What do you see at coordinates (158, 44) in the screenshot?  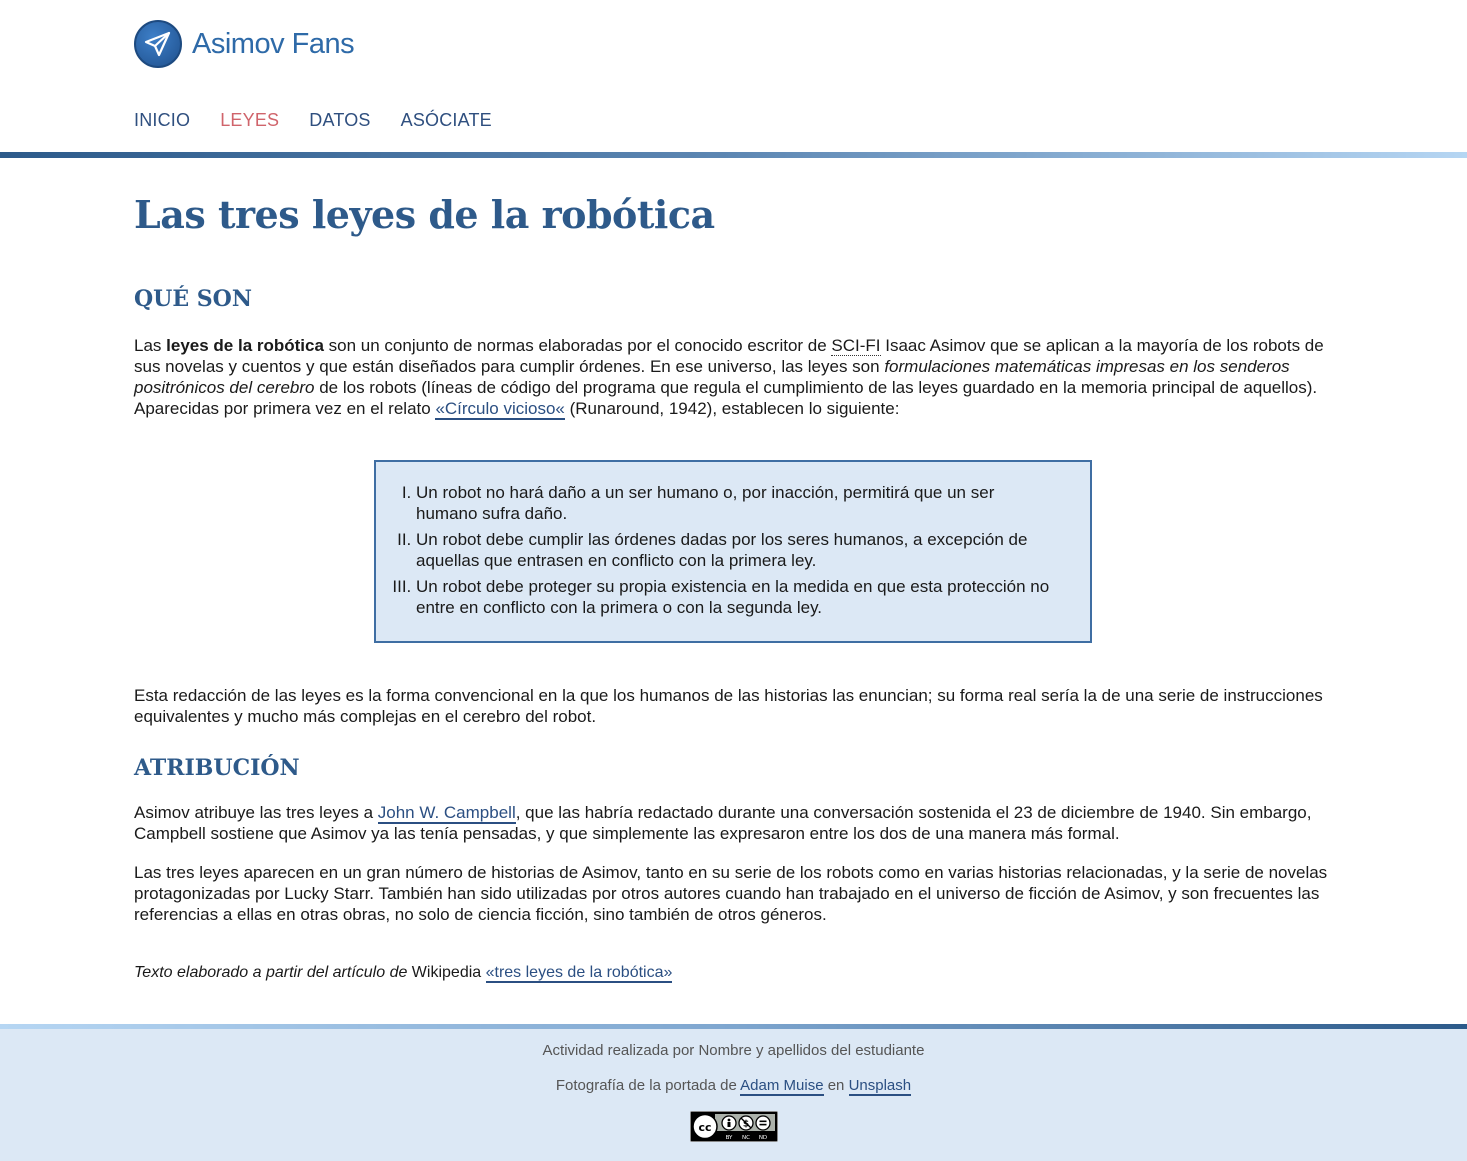 I see `paper-plane-icon` at bounding box center [158, 44].